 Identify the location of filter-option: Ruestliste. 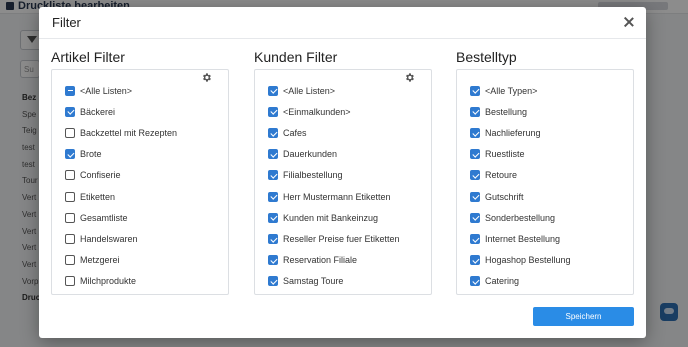
(545, 154).